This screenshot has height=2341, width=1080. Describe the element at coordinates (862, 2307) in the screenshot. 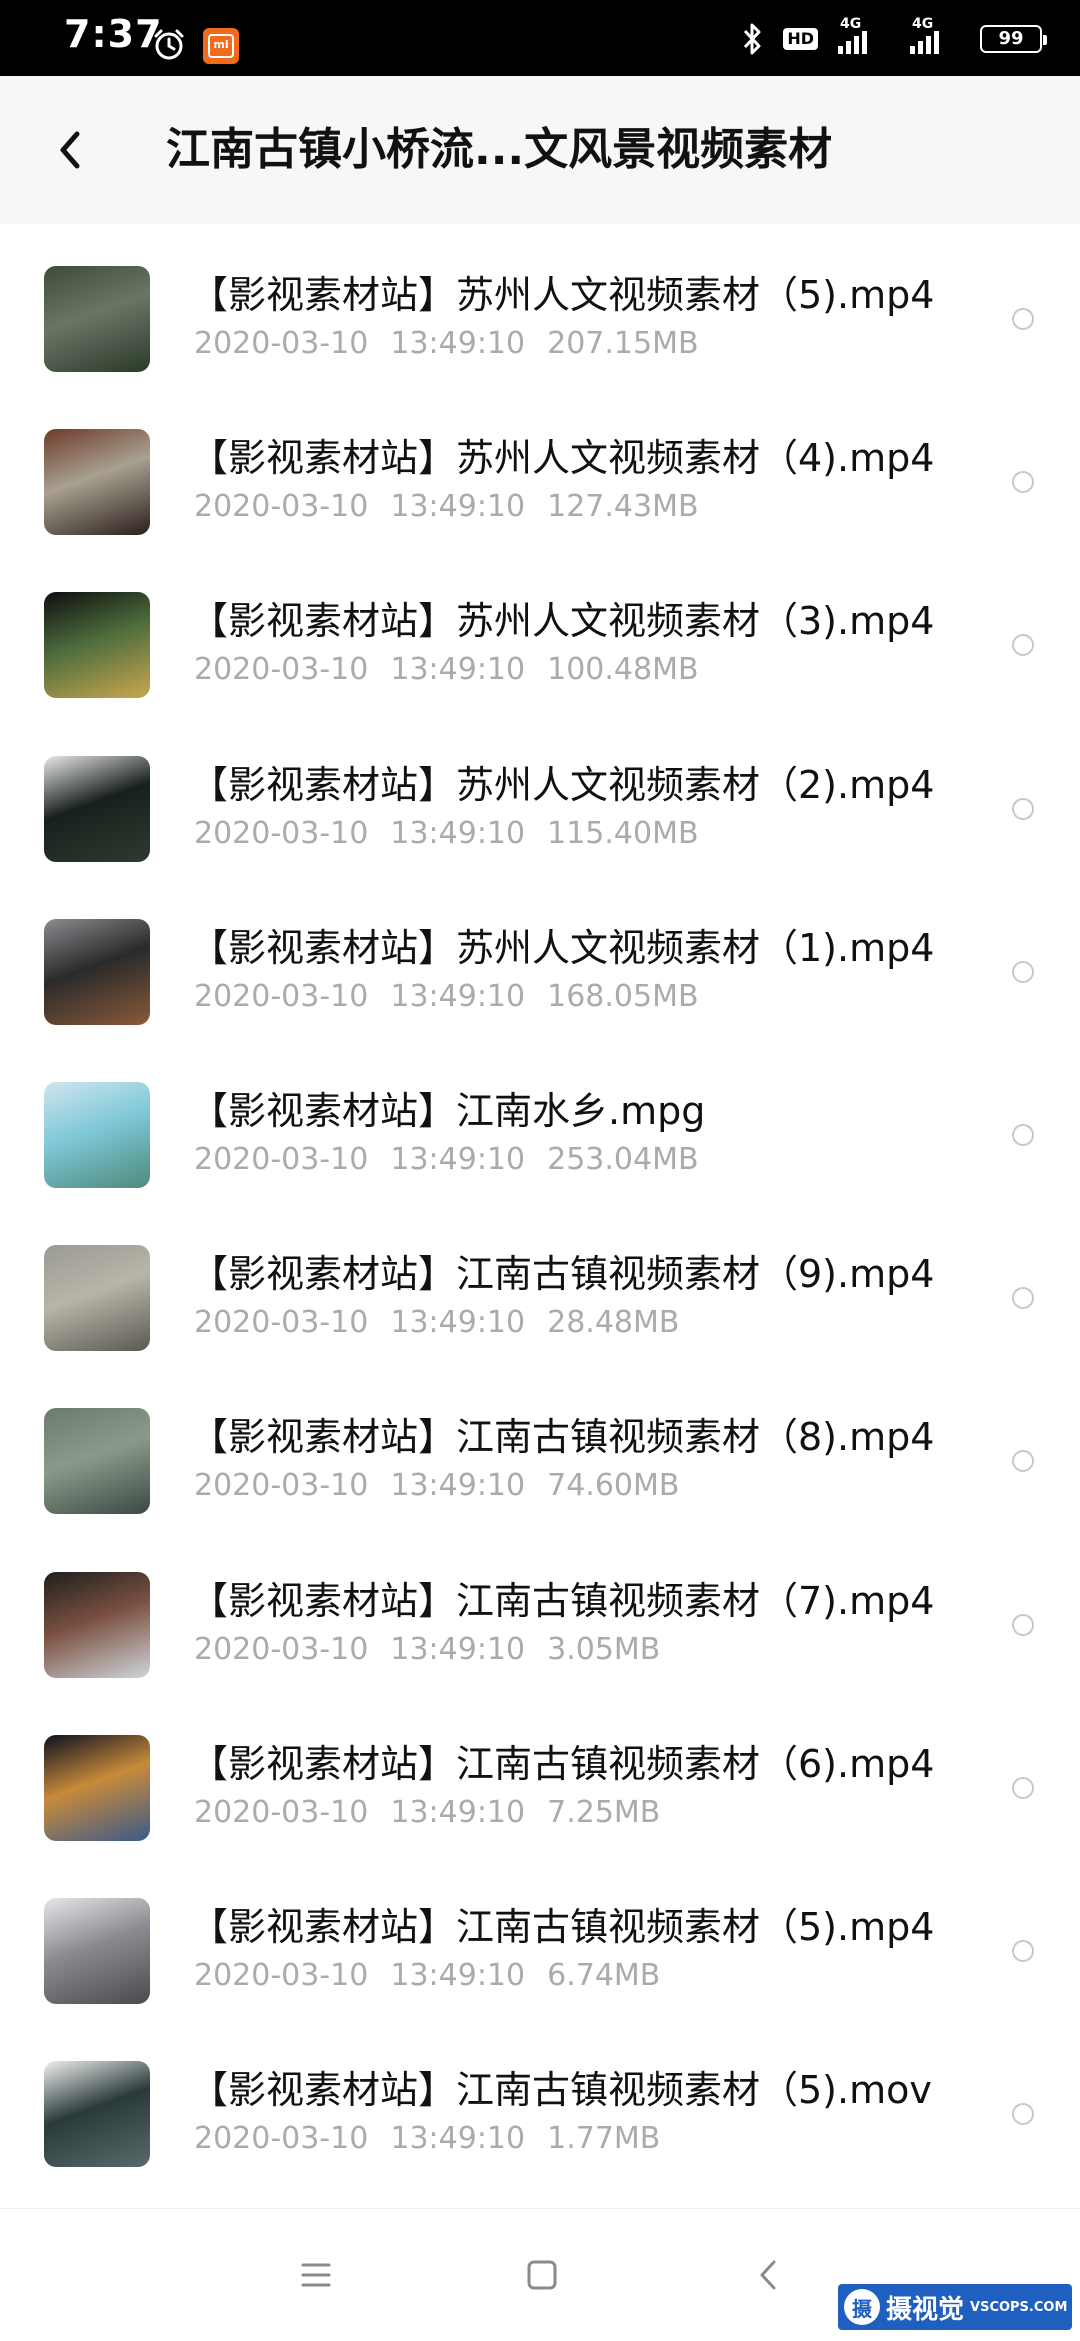

I see `watermark-camera-icon: 摄` at that location.